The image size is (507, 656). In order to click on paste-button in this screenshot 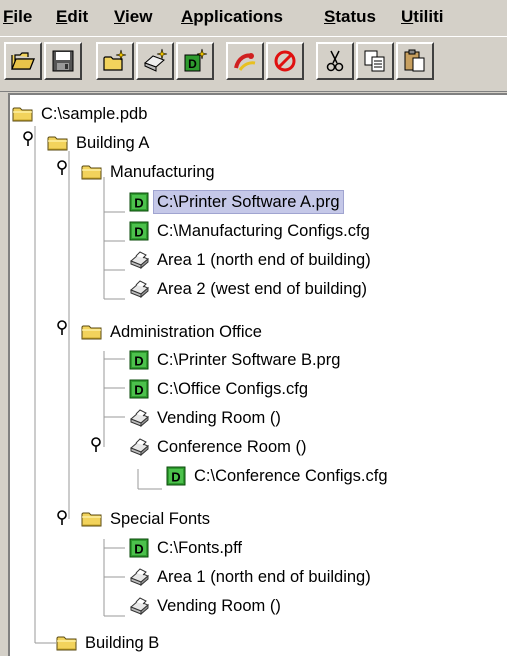, I will do `click(415, 61)`.